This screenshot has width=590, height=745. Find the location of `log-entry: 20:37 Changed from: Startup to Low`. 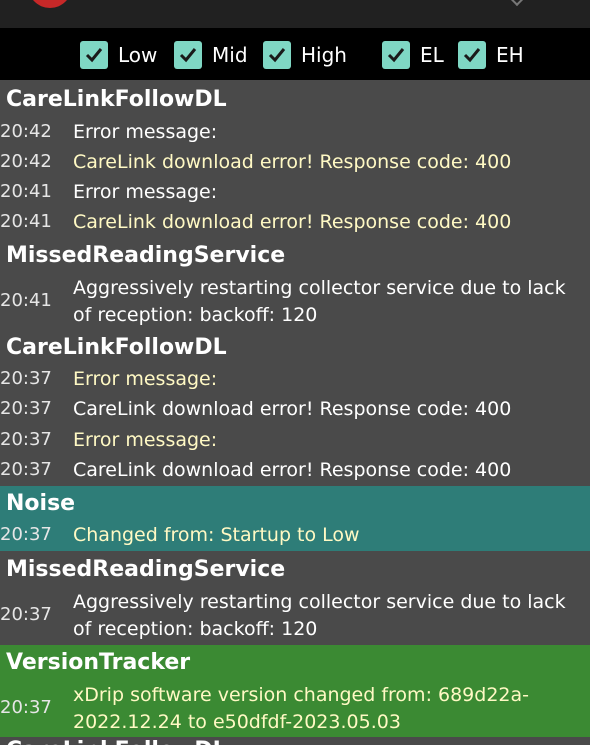

log-entry: 20:37 Changed from: Startup to Low is located at coordinates (295, 536).